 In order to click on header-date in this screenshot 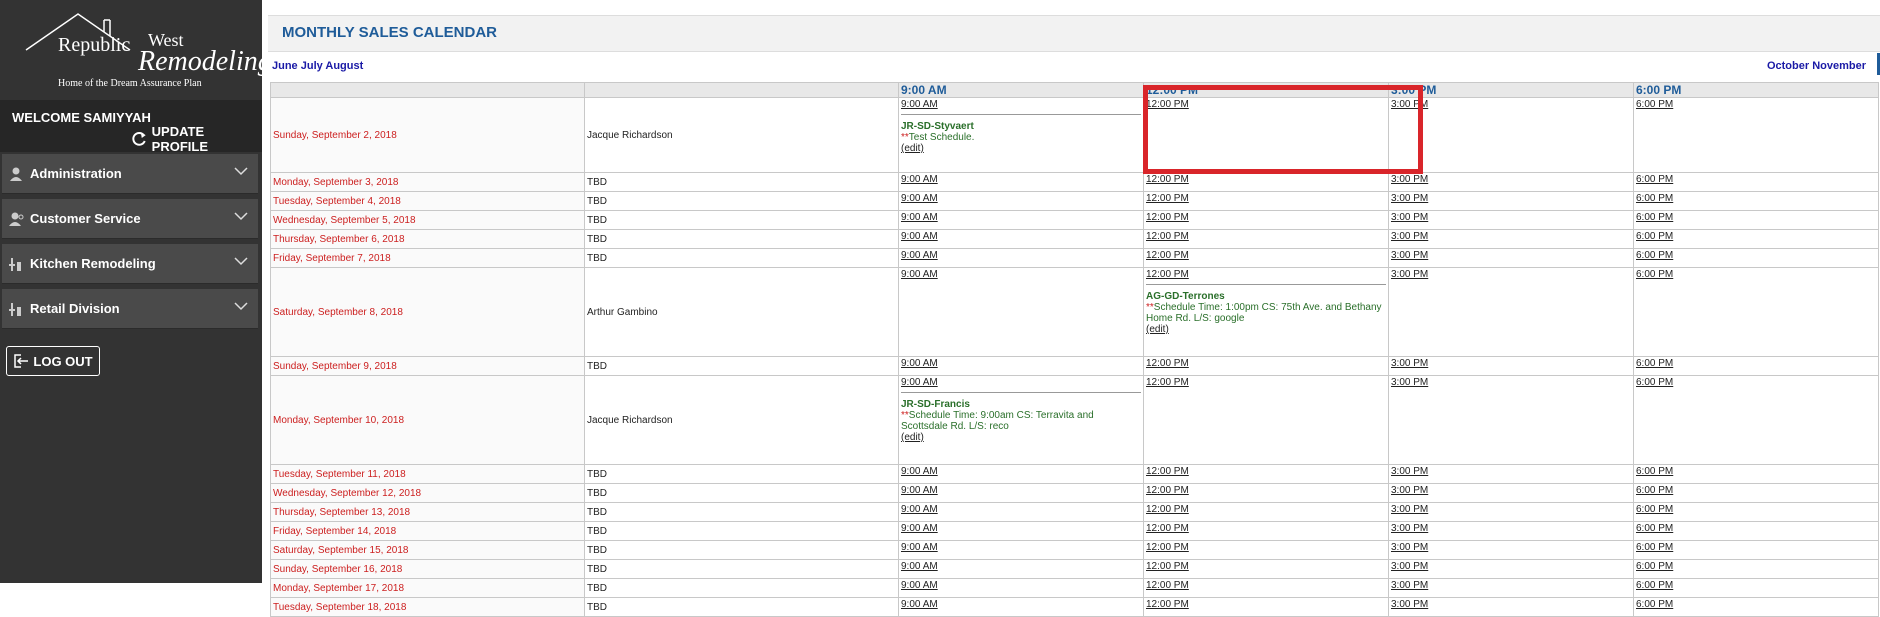, I will do `click(427, 90)`.